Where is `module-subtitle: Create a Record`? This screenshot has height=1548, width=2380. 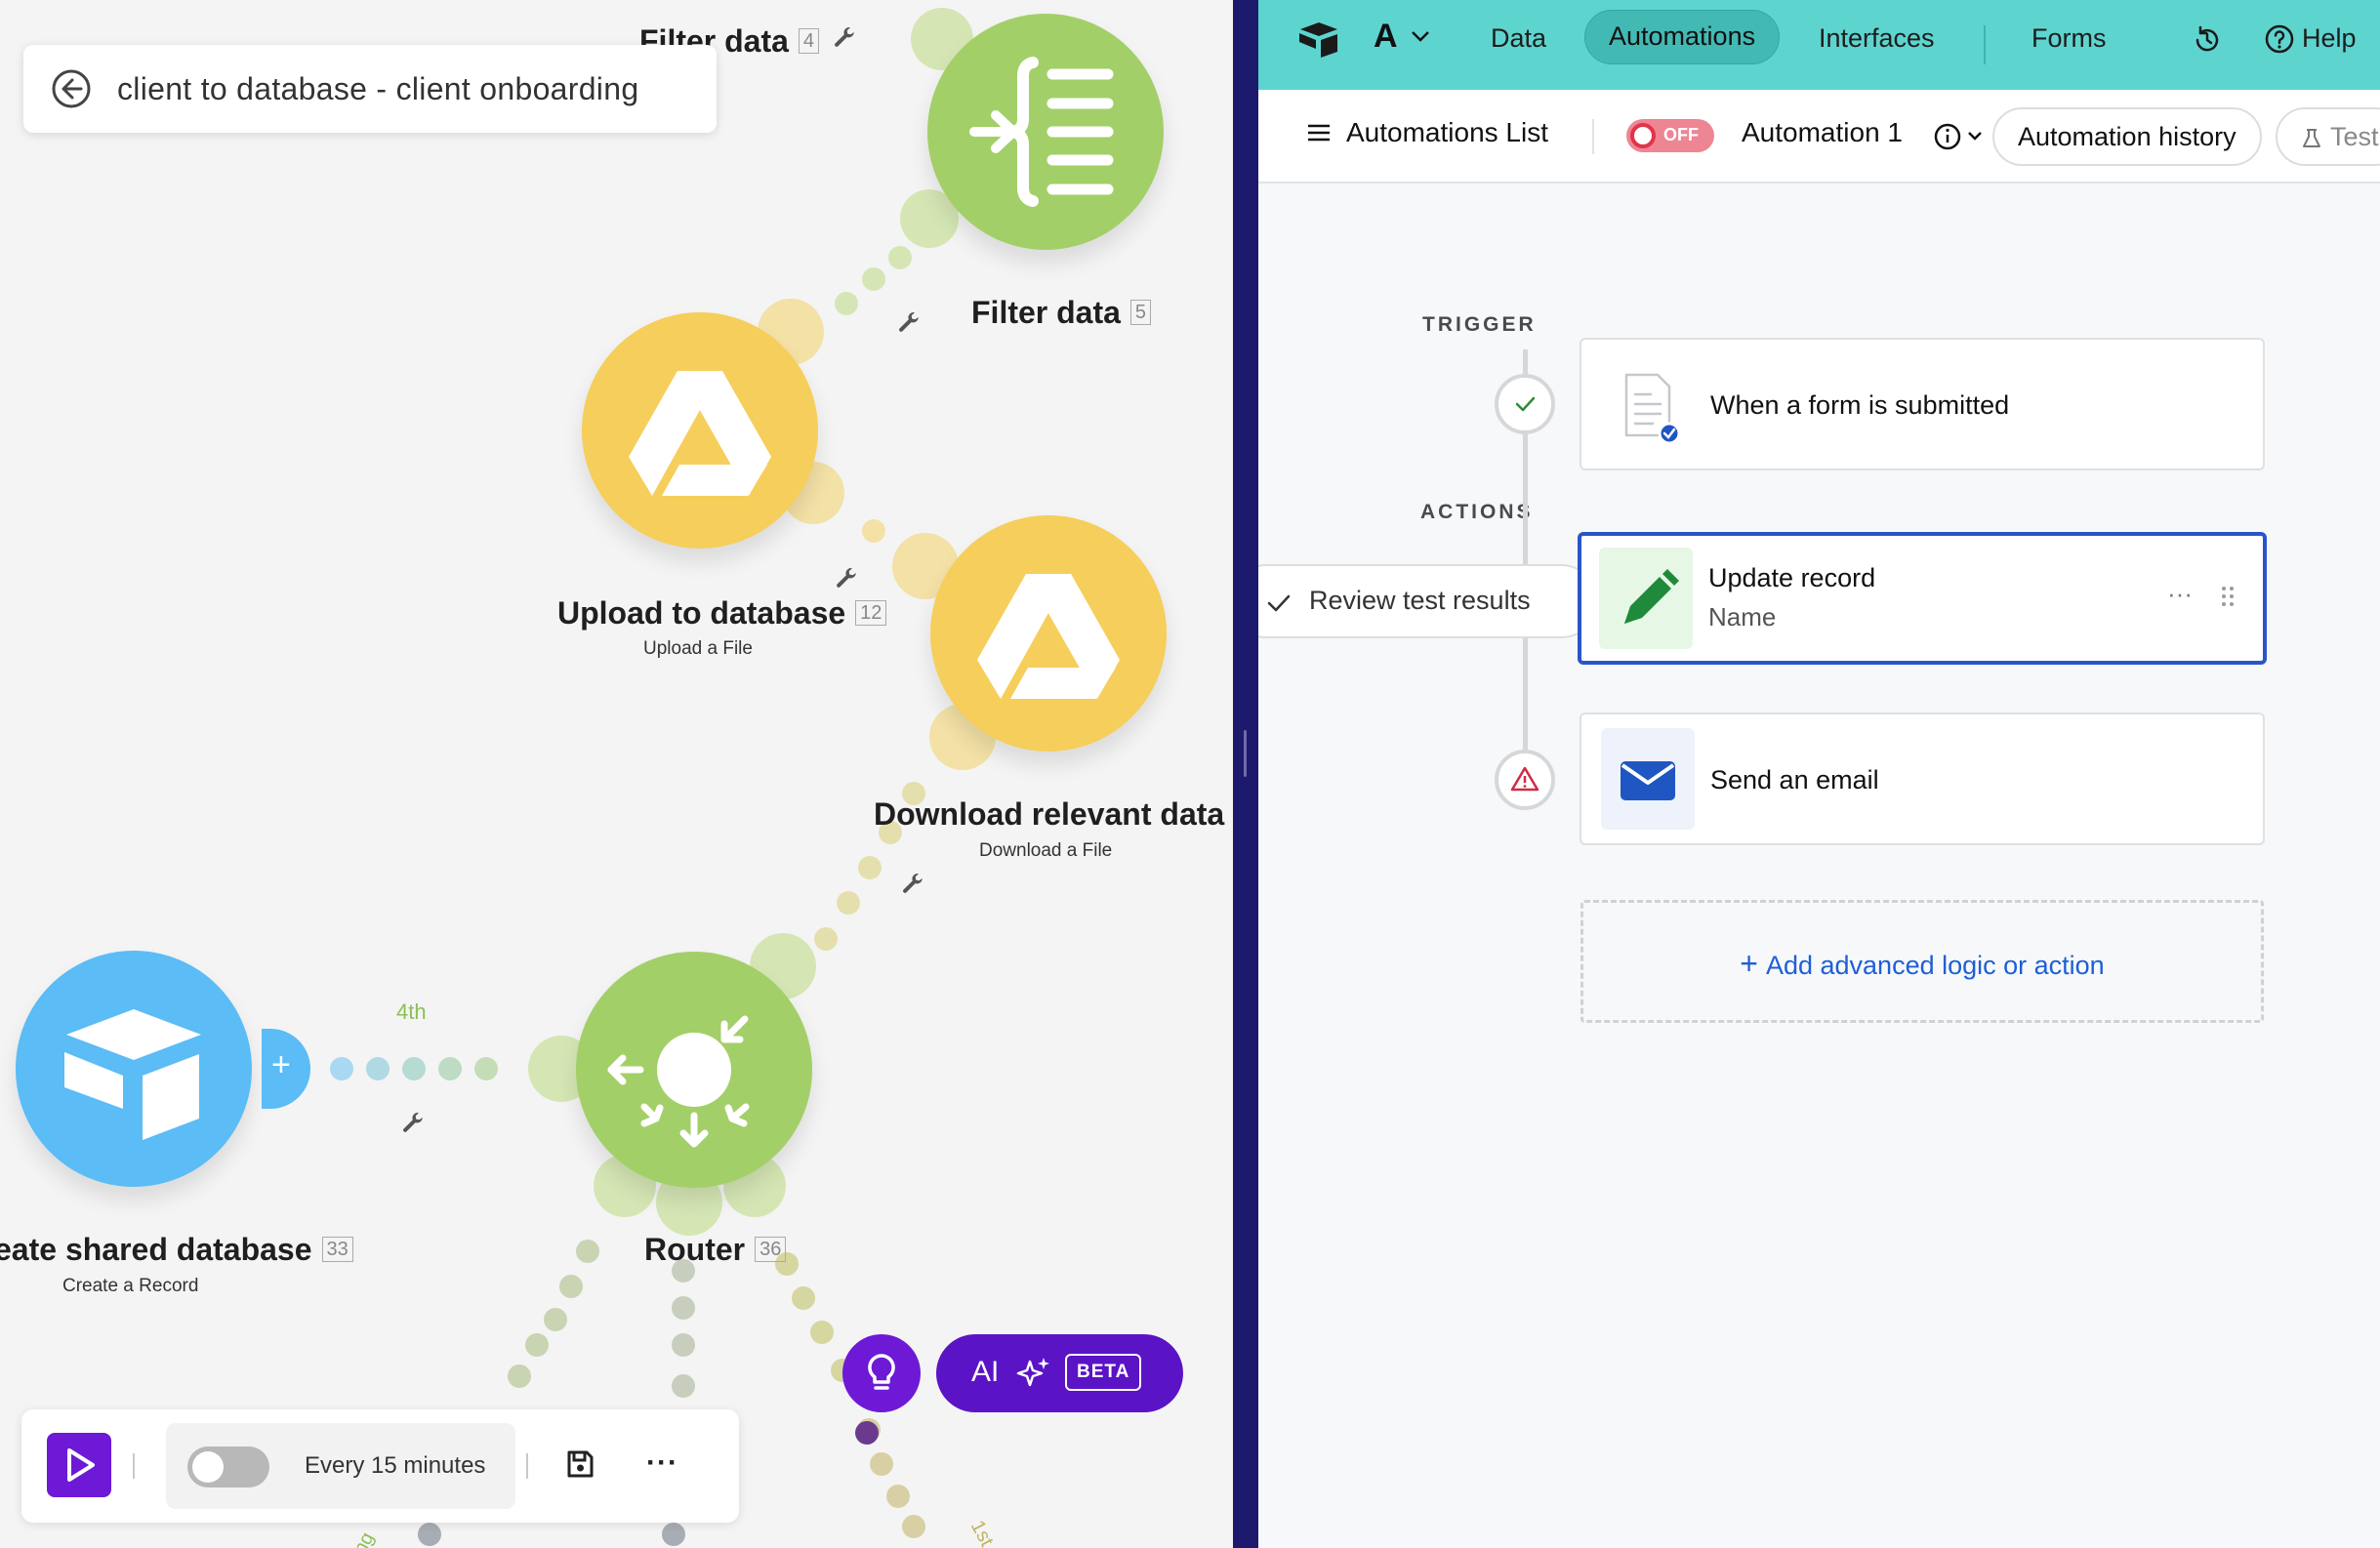 module-subtitle: Create a Record is located at coordinates (130, 1286).